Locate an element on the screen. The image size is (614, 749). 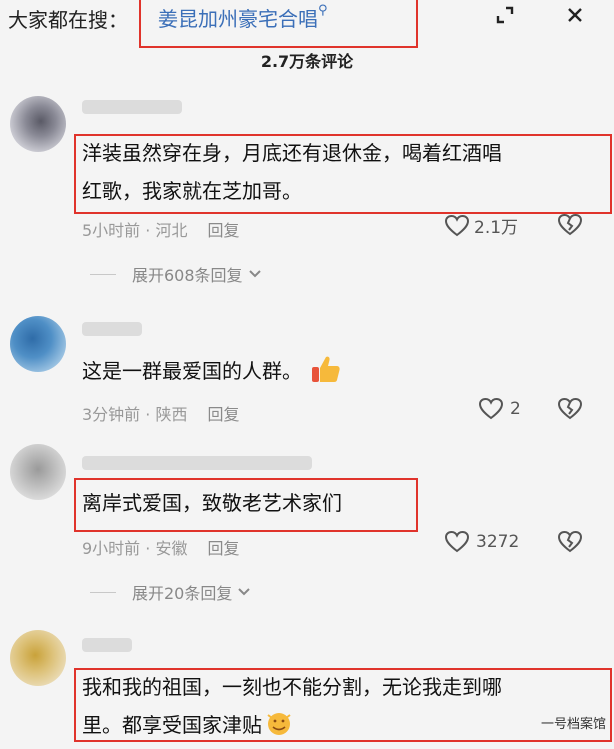
comment-count: 2.7万条评论 is located at coordinates (307, 61).